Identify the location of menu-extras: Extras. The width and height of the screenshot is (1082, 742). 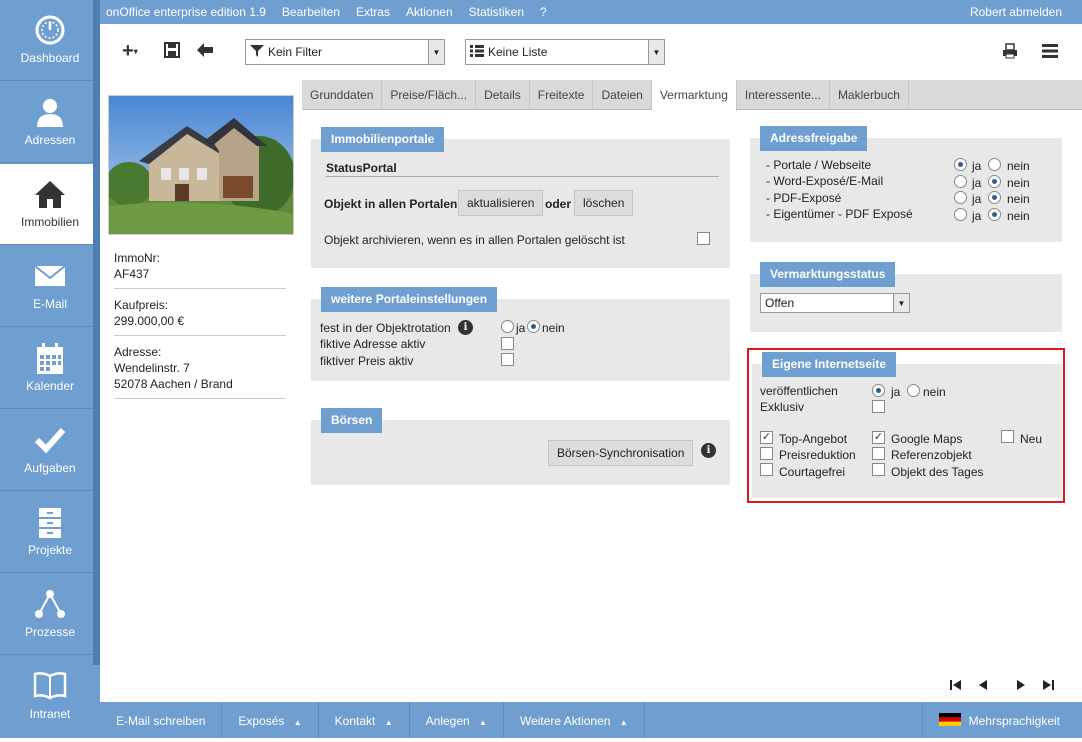
(373, 12).